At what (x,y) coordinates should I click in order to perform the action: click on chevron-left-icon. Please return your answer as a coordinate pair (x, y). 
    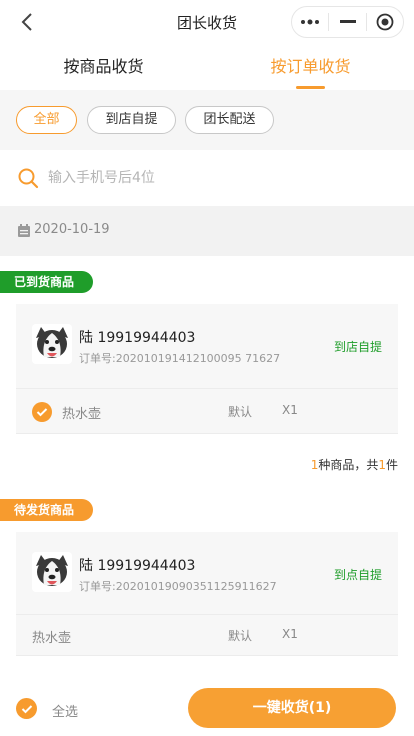
    Looking at the image, I should click on (26, 22).